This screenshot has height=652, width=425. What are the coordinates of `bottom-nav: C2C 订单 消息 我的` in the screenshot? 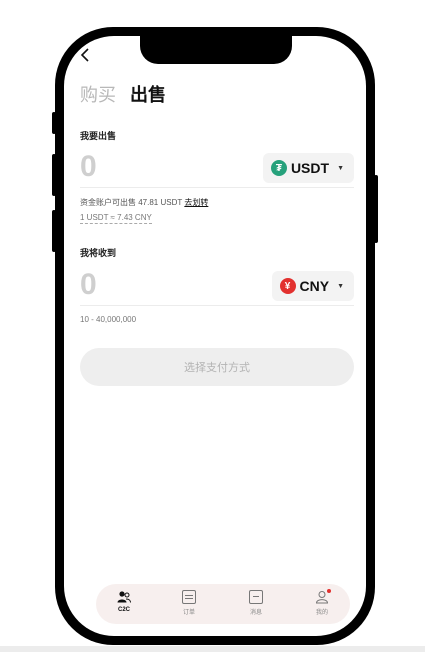 It's located at (223, 604).